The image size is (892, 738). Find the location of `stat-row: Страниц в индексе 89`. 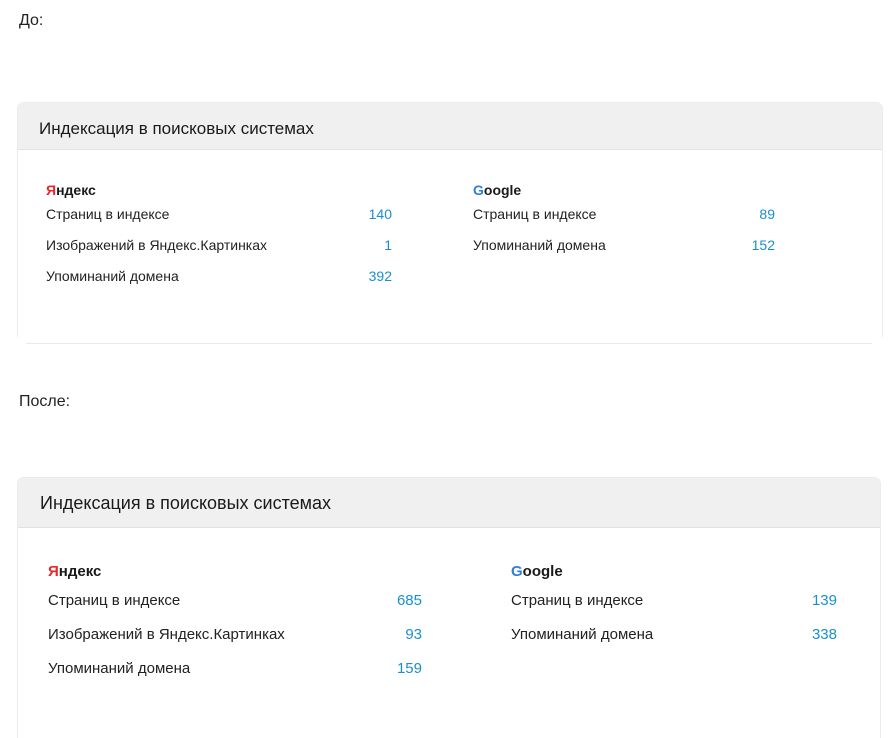

stat-row: Страниц в индексе 89 is located at coordinates (624, 221).